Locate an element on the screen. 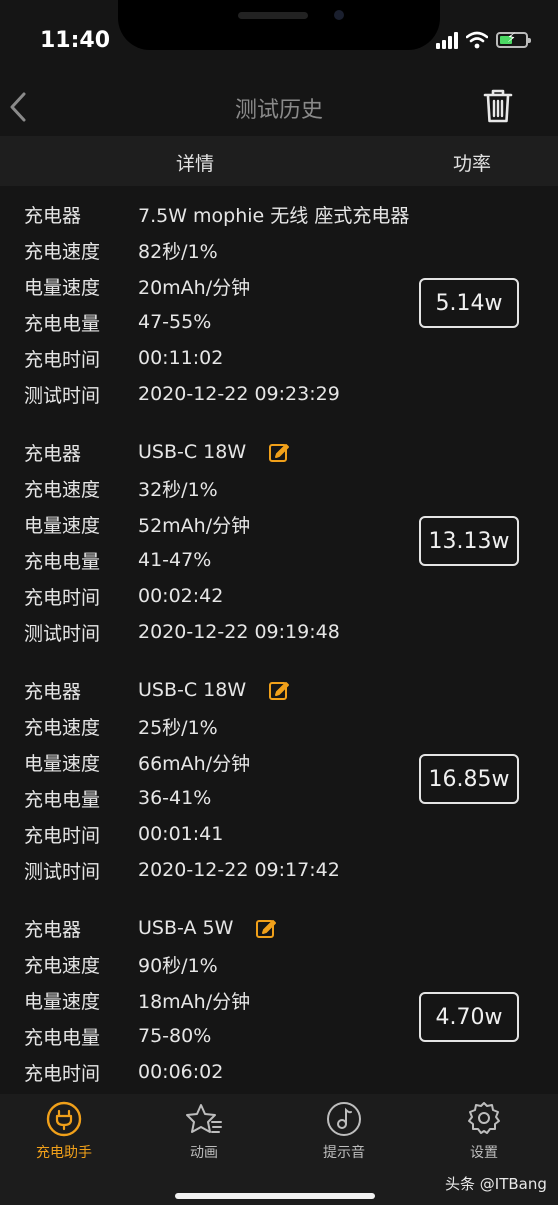  record-row-charger: 充电器 7.5W mophie 无线 座式充电器 is located at coordinates (216, 214).